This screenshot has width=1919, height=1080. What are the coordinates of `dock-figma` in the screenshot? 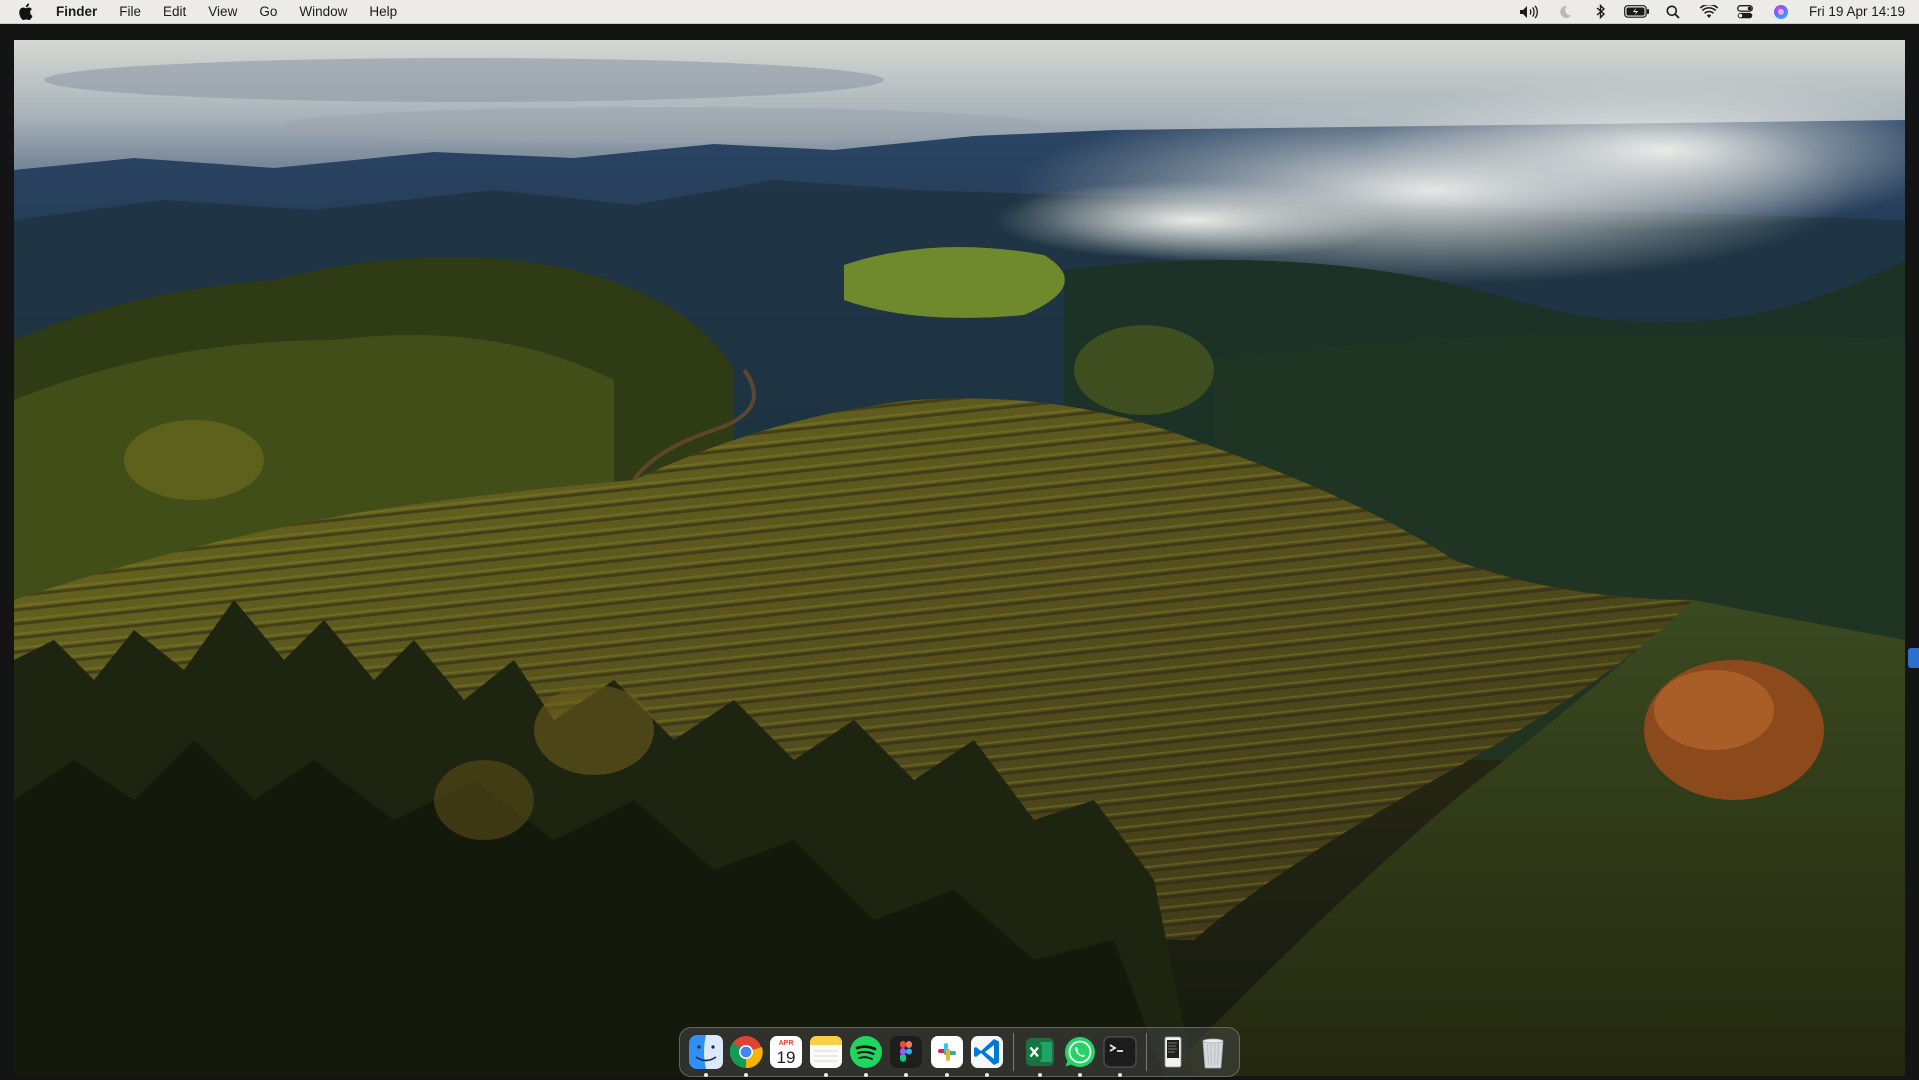 It's located at (906, 1054).